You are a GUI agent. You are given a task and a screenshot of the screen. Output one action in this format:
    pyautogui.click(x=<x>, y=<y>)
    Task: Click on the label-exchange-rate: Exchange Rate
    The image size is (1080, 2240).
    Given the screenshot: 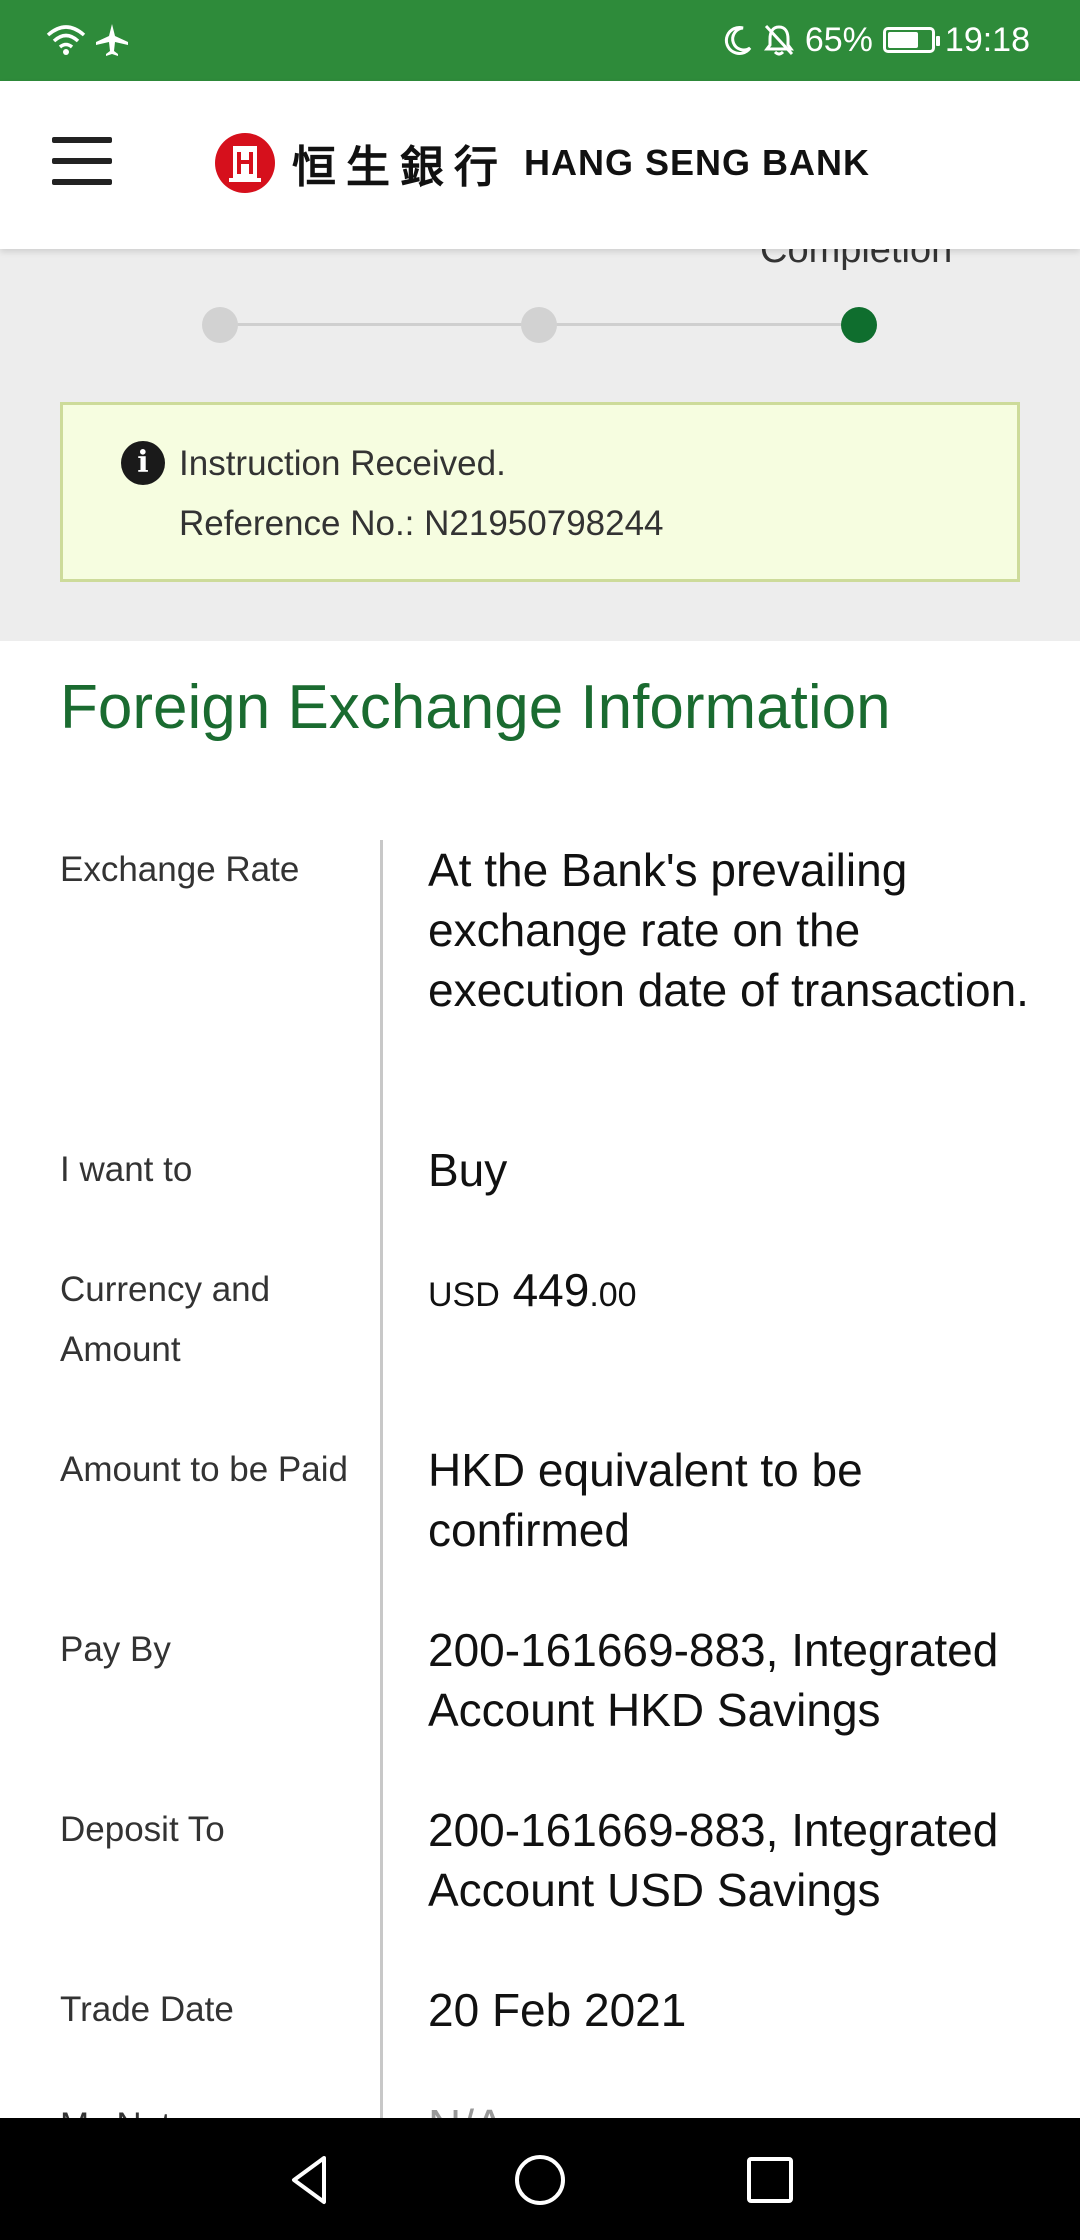 What is the action you would take?
    pyautogui.click(x=180, y=869)
    